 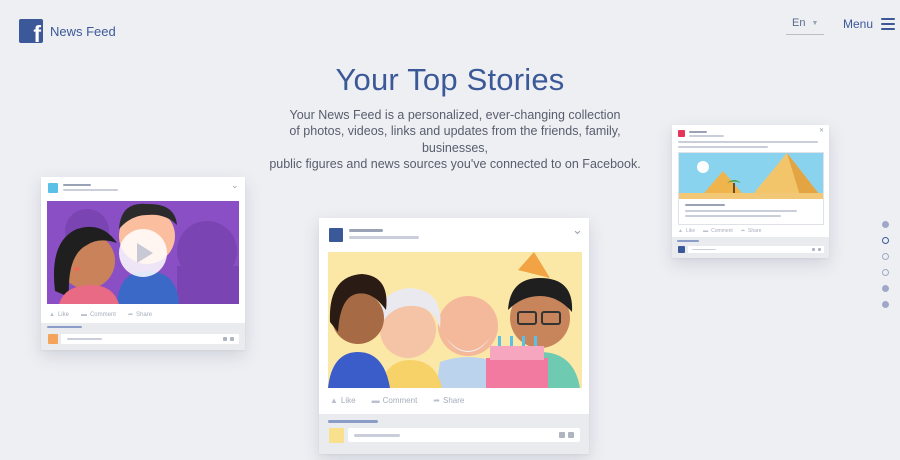 What do you see at coordinates (705, 205) in the screenshot?
I see `link-title-placeholder` at bounding box center [705, 205].